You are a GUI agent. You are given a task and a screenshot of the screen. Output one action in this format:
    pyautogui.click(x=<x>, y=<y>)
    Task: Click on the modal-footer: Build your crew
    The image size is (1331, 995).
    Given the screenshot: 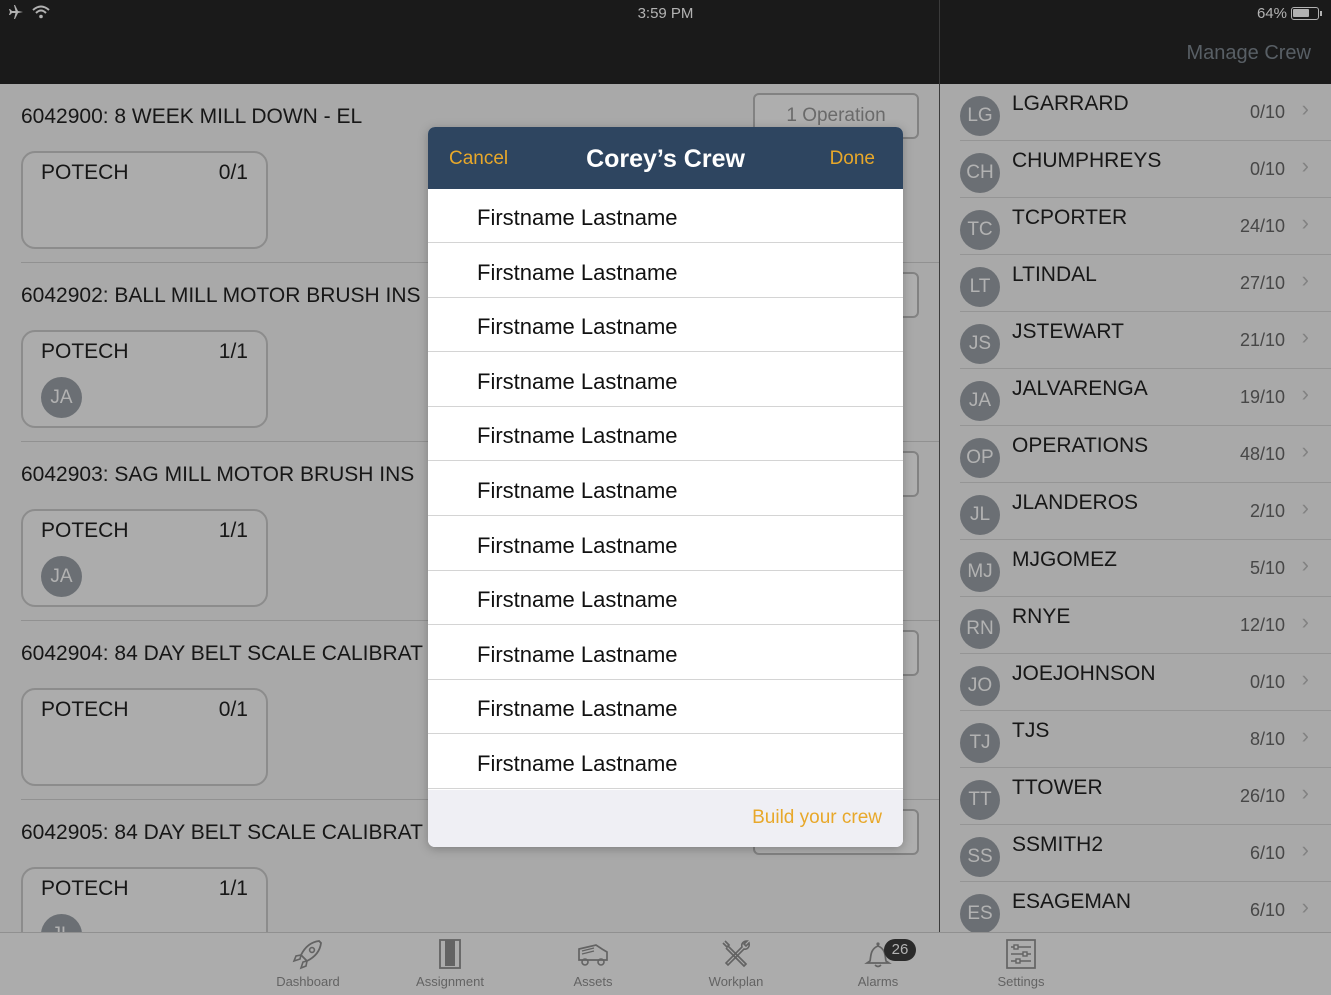 What is the action you would take?
    pyautogui.click(x=665, y=818)
    